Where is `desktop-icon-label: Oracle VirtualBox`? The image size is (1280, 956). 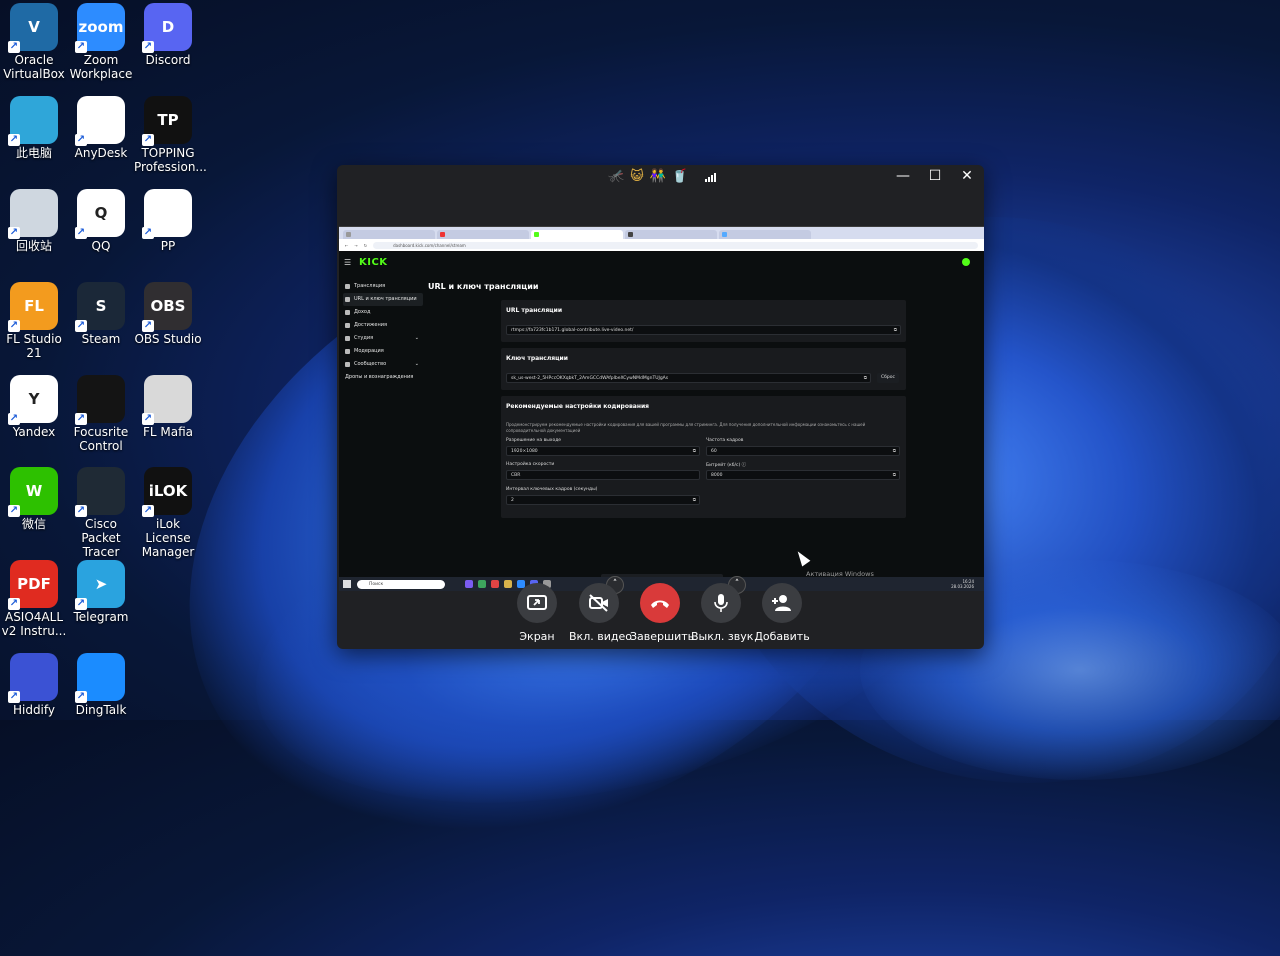 desktop-icon-label: Oracle VirtualBox is located at coordinates (34, 67).